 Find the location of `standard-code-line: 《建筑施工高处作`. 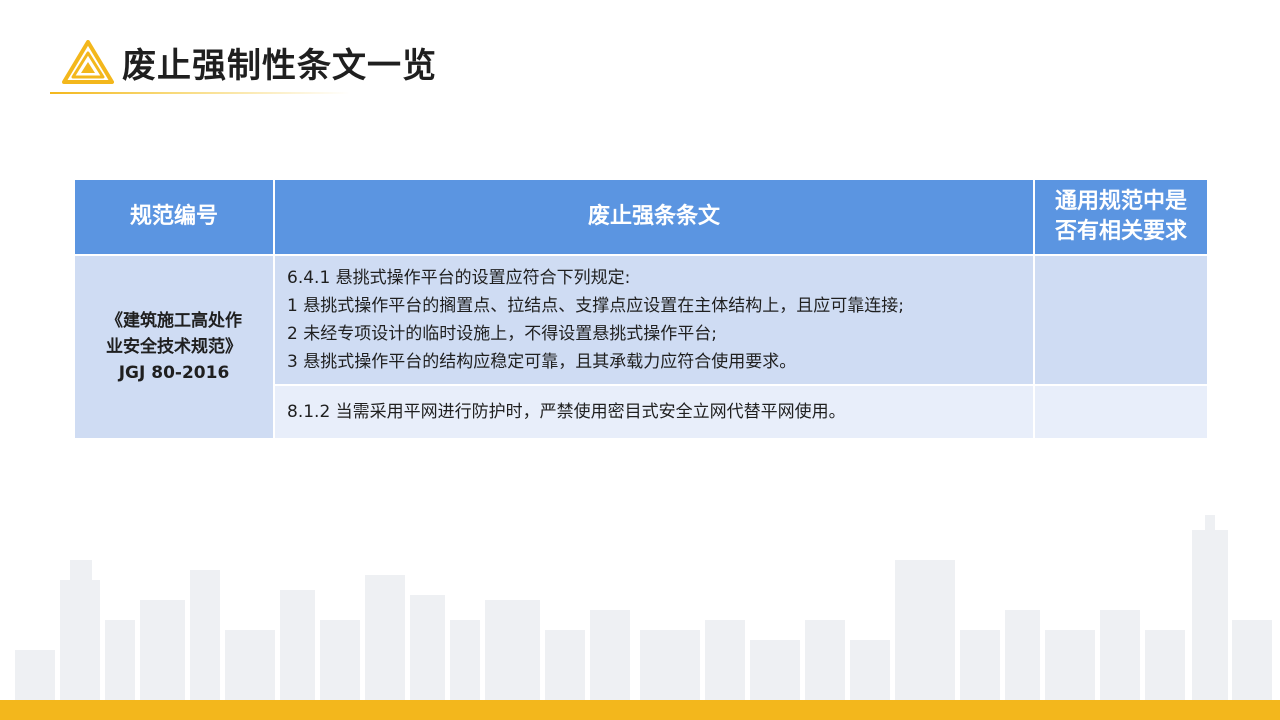

standard-code-line: 《建筑施工高处作 is located at coordinates (174, 321).